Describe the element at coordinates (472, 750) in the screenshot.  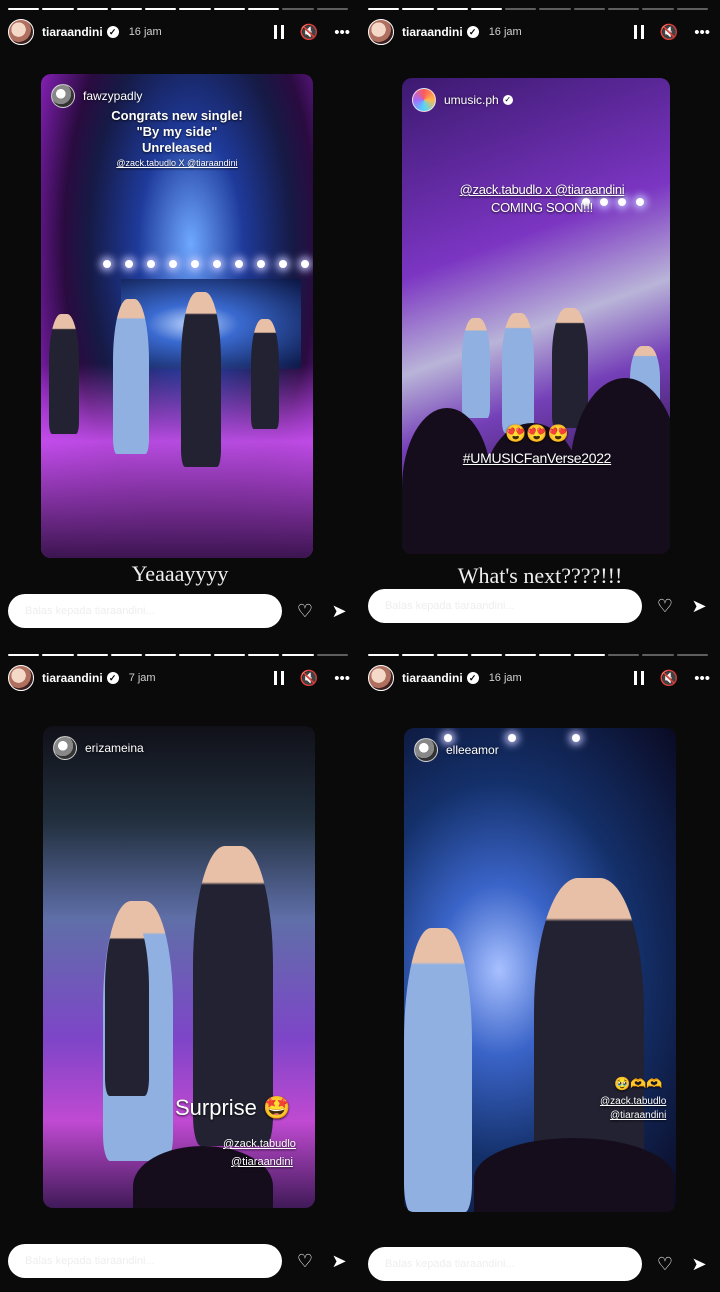
I see `story-author-name: elleeamor` at that location.